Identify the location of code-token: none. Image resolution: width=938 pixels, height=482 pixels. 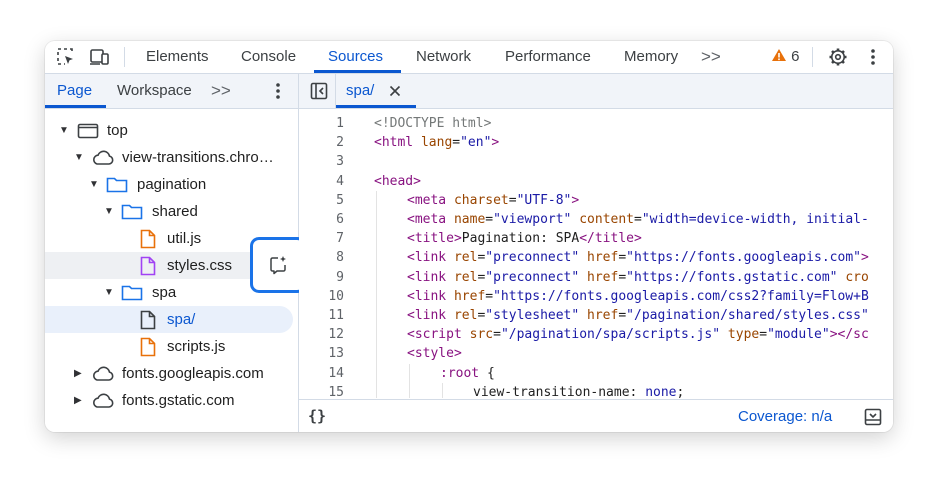
(661, 391).